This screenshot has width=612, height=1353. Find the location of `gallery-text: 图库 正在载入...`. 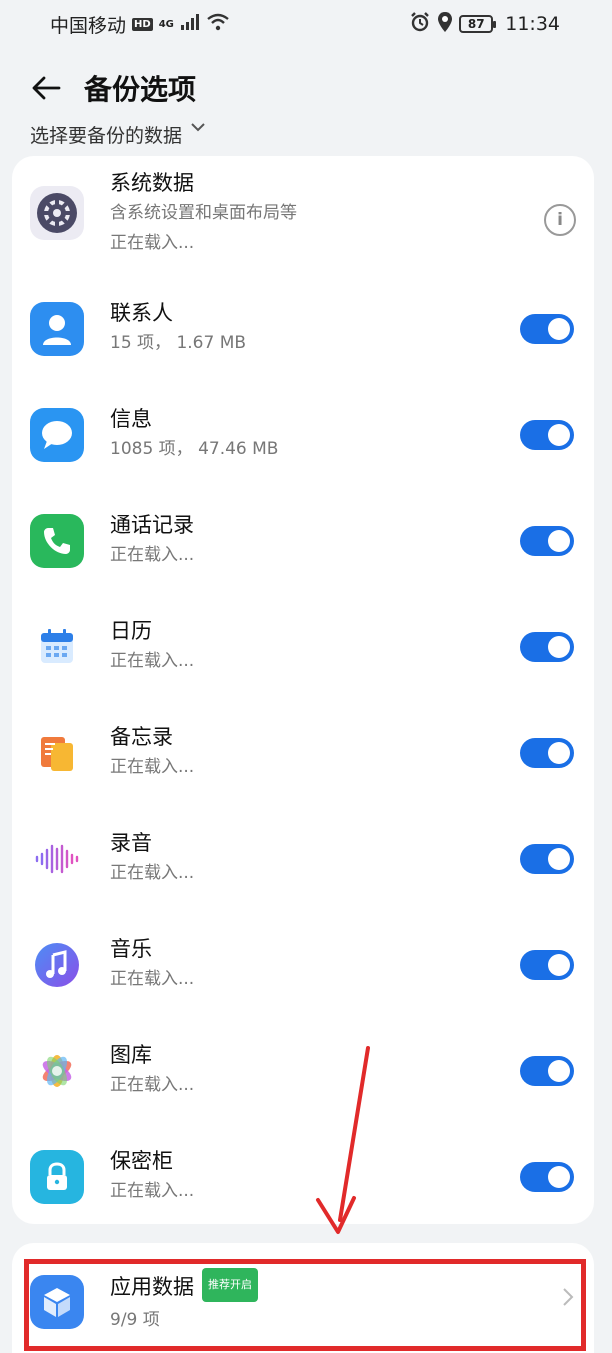

gallery-text: 图库 正在载入... is located at coordinates (152, 1070).